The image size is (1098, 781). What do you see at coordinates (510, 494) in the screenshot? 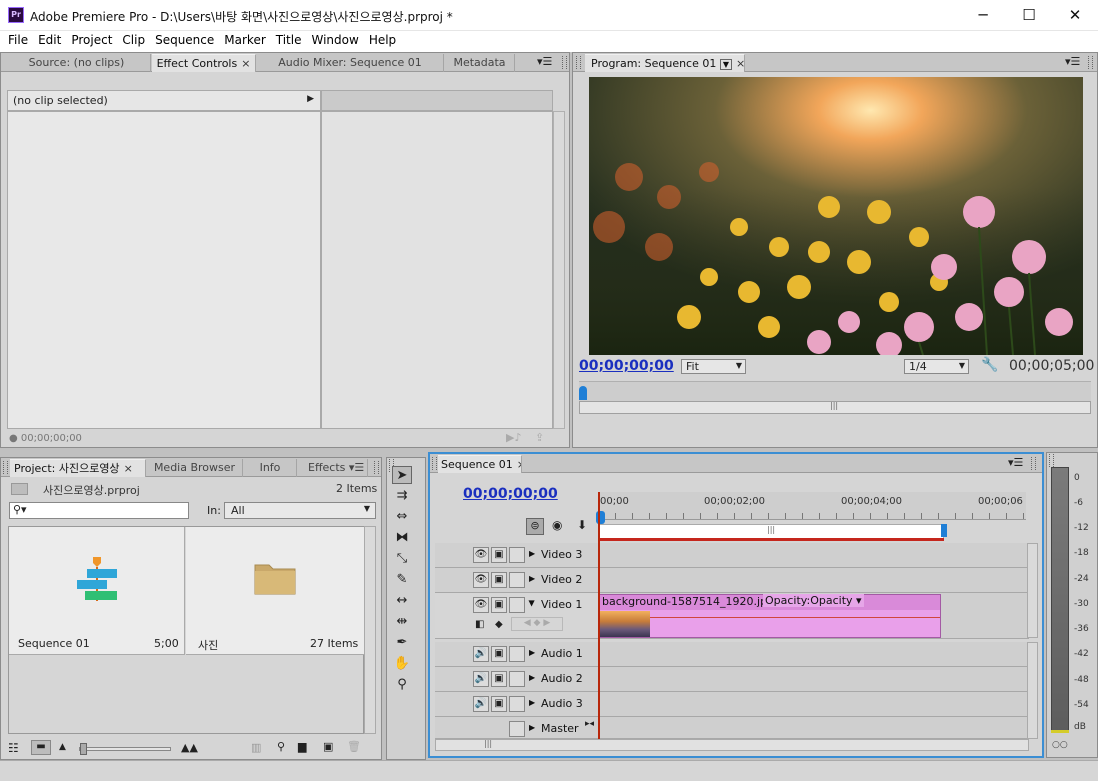
I see `timeline-timecode: 00;00;00;00` at bounding box center [510, 494].